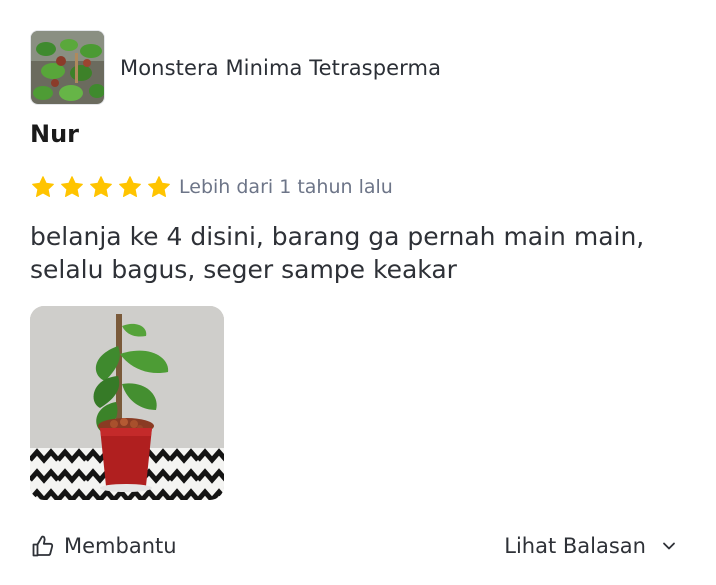 The width and height of the screenshot is (716, 585). I want to click on reviewer-name: Nur, so click(55, 134).